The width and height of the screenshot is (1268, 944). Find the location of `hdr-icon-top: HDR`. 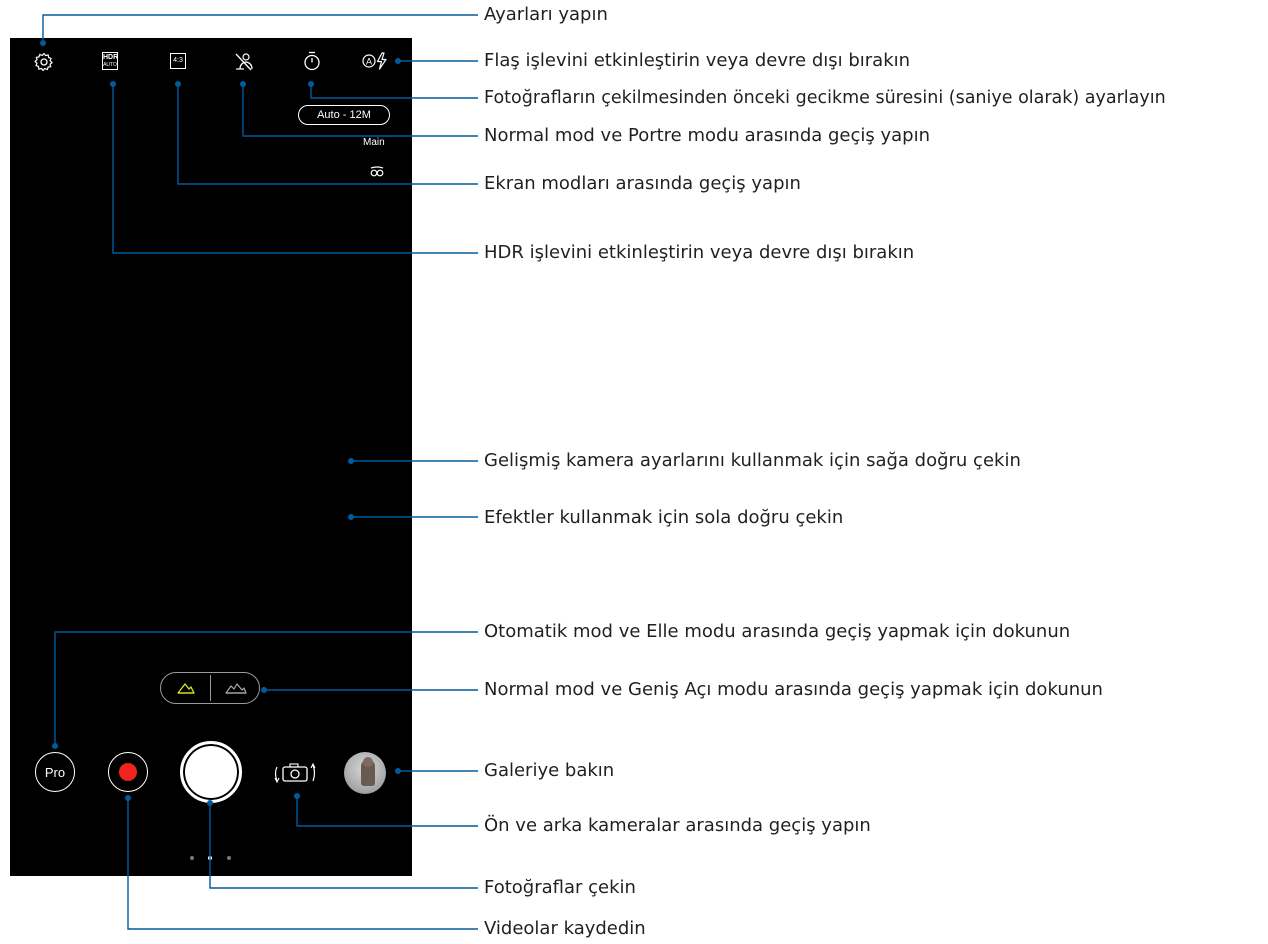

hdr-icon-top: HDR is located at coordinates (111, 57).